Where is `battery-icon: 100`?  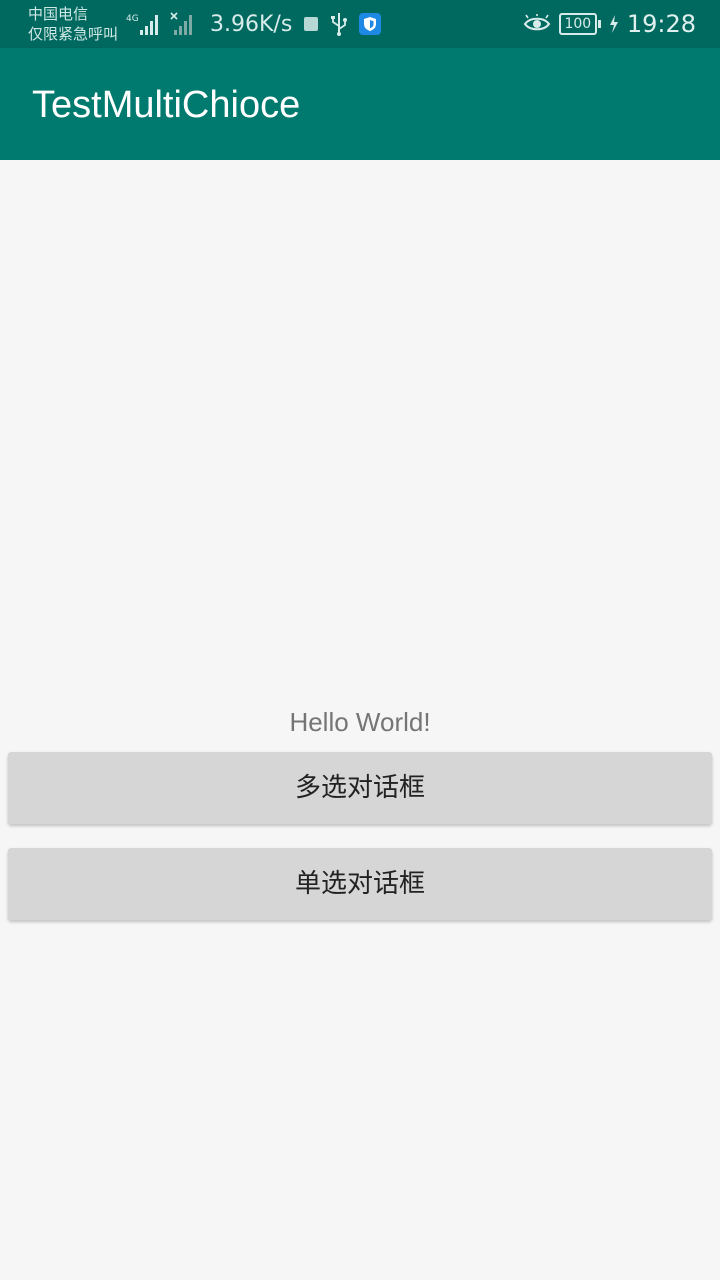
battery-icon: 100 is located at coordinates (579, 24).